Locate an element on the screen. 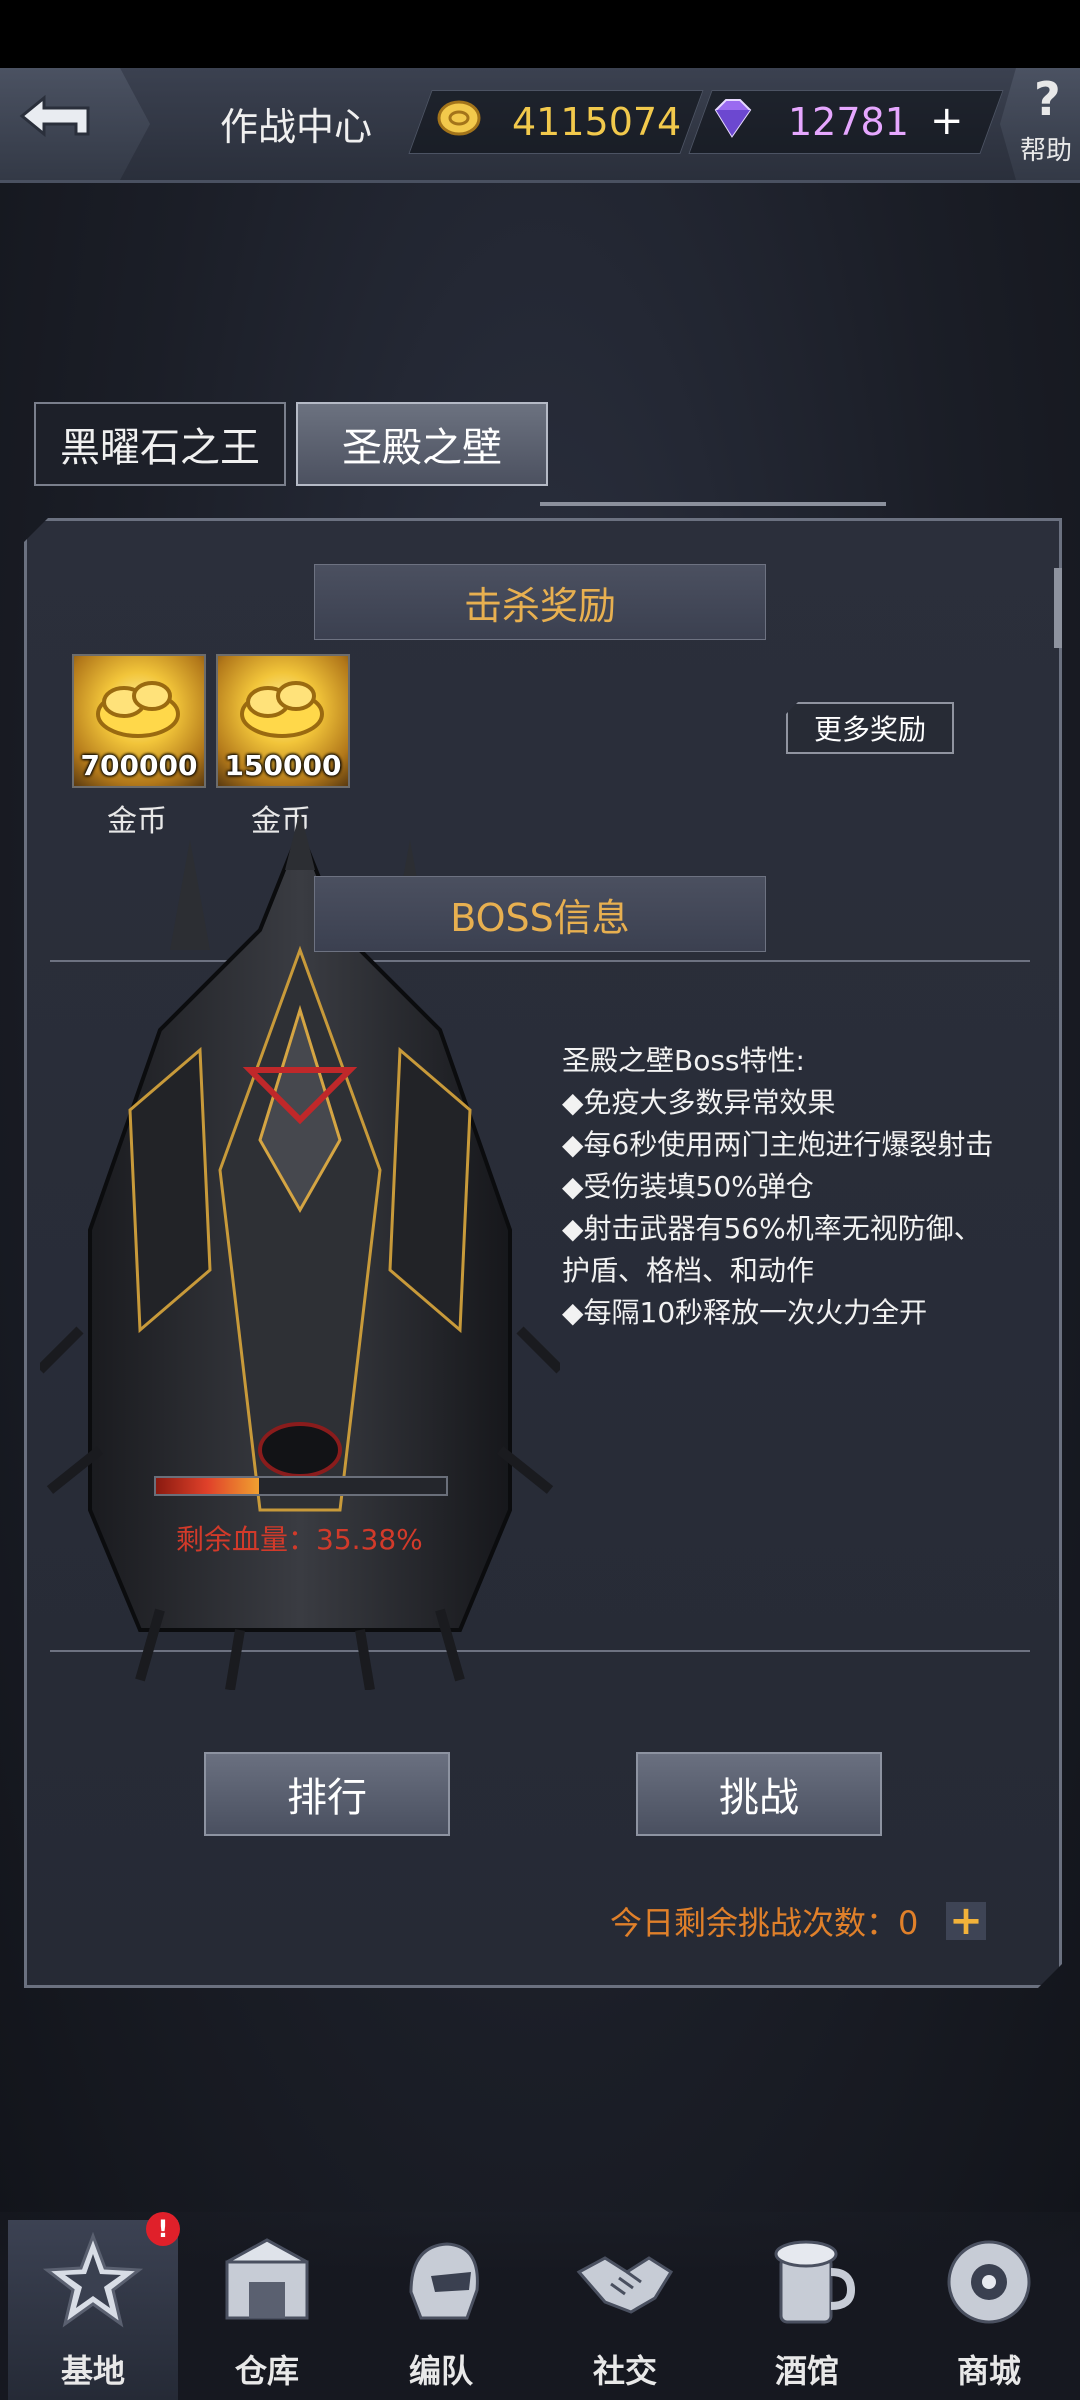  boss-trait: ◆每6秒使用两门主炮进行爆裂射击 is located at coordinates (778, 1144).